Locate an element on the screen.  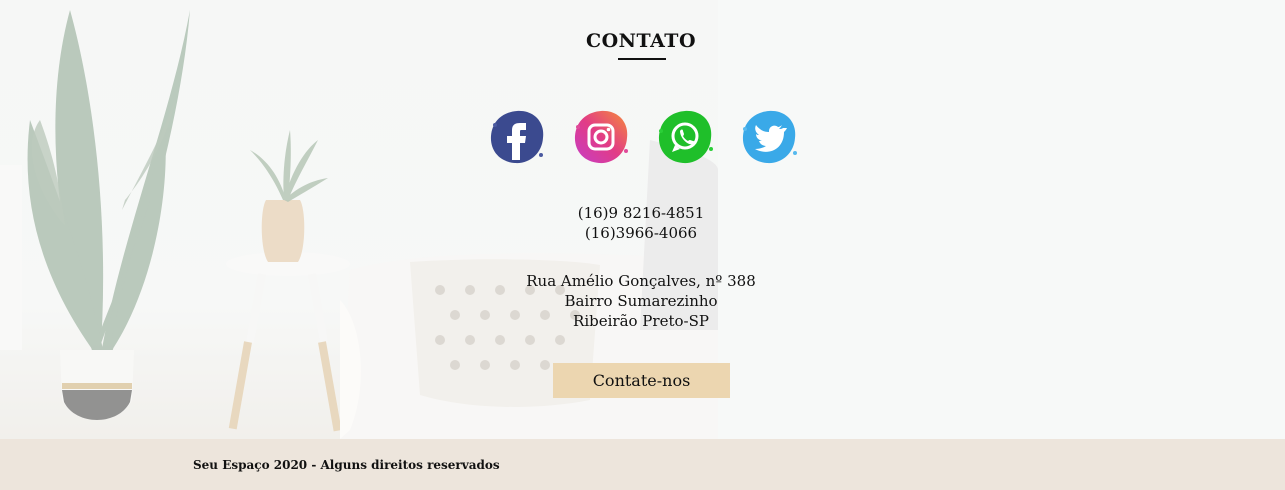
whatsapp-link is located at coordinates (685, 137).